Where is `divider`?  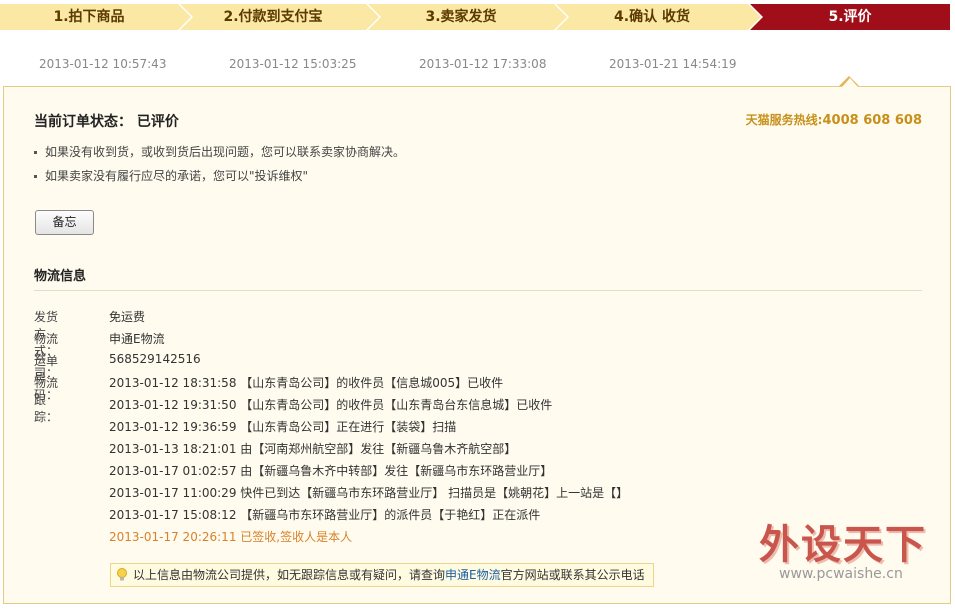 divider is located at coordinates (478, 290).